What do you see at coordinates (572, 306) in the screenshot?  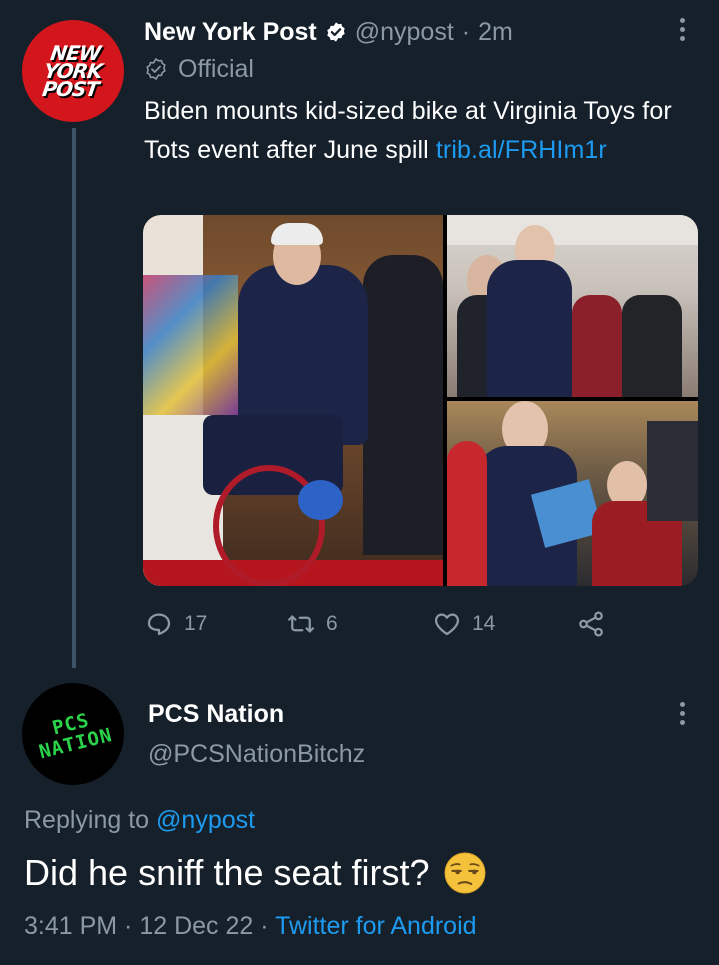 I see `photo-biden-family` at bounding box center [572, 306].